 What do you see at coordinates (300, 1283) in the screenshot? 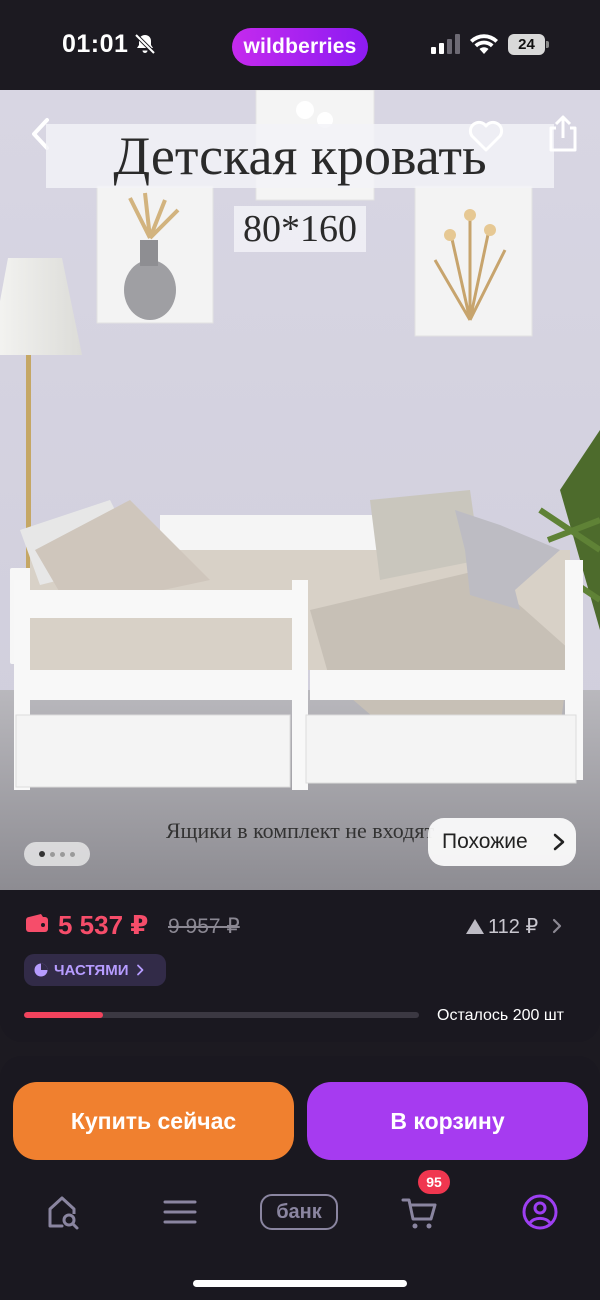
I see `home-indicator` at bounding box center [300, 1283].